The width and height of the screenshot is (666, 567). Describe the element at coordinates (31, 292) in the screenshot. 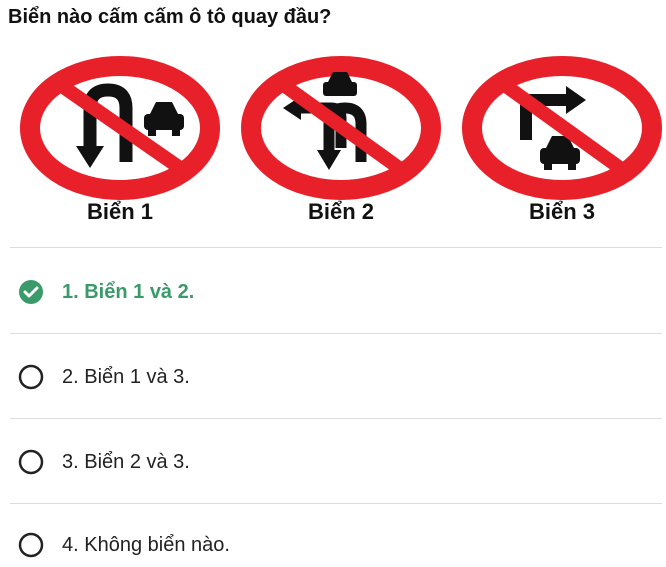

I see `check-circle-icon` at that location.